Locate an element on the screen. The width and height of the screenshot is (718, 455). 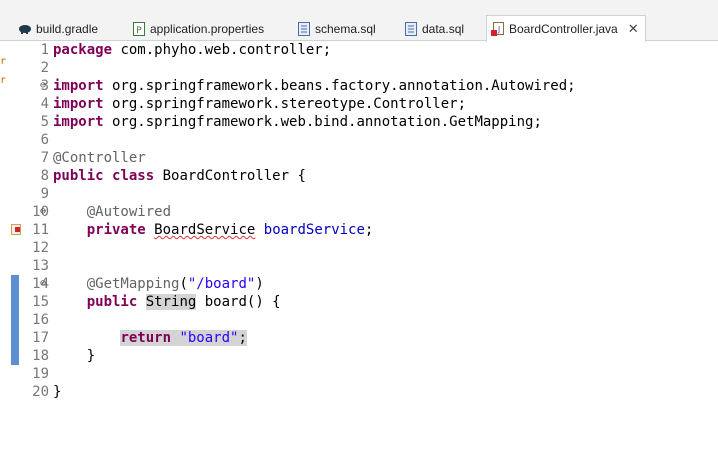
close-icon: ✕ is located at coordinates (633, 29).